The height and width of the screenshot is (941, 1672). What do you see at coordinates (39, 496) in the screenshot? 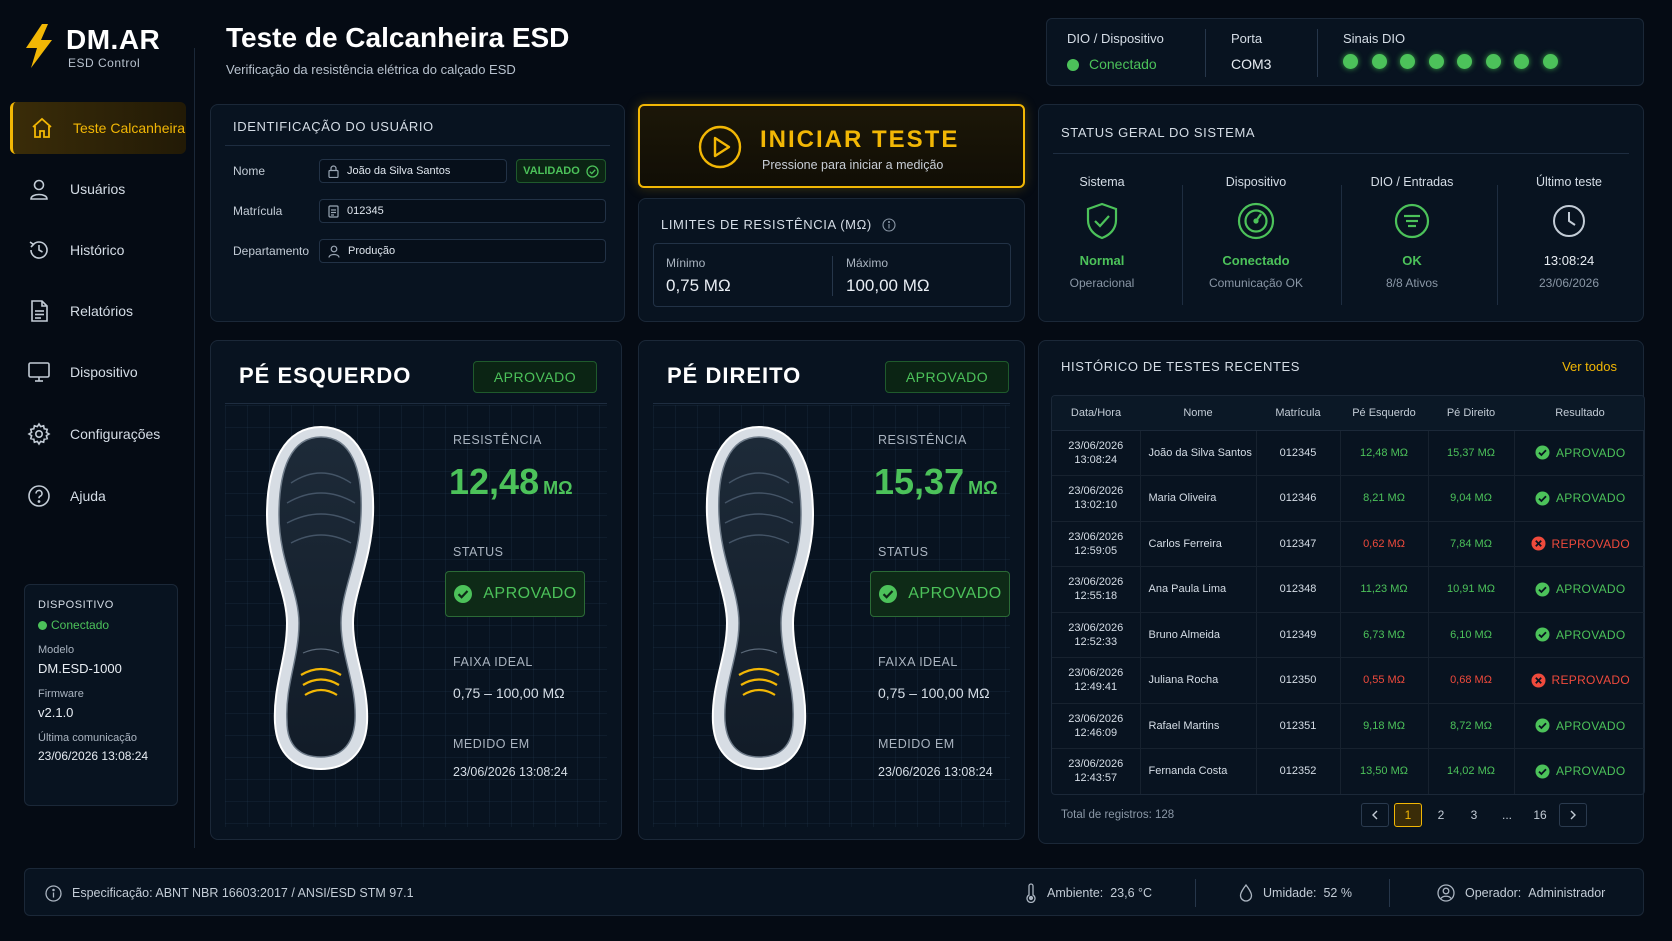
I see `help-icon` at bounding box center [39, 496].